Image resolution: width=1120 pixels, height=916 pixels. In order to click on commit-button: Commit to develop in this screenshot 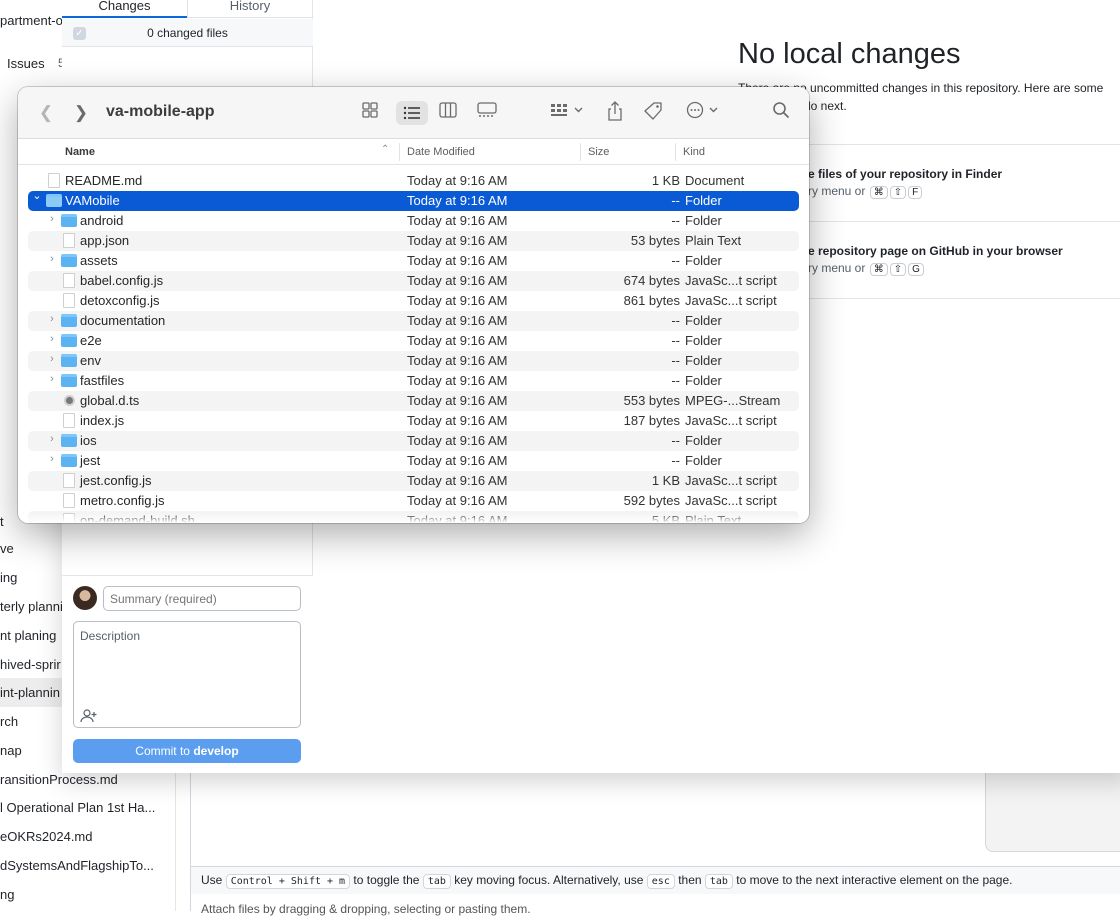, I will do `click(187, 751)`.